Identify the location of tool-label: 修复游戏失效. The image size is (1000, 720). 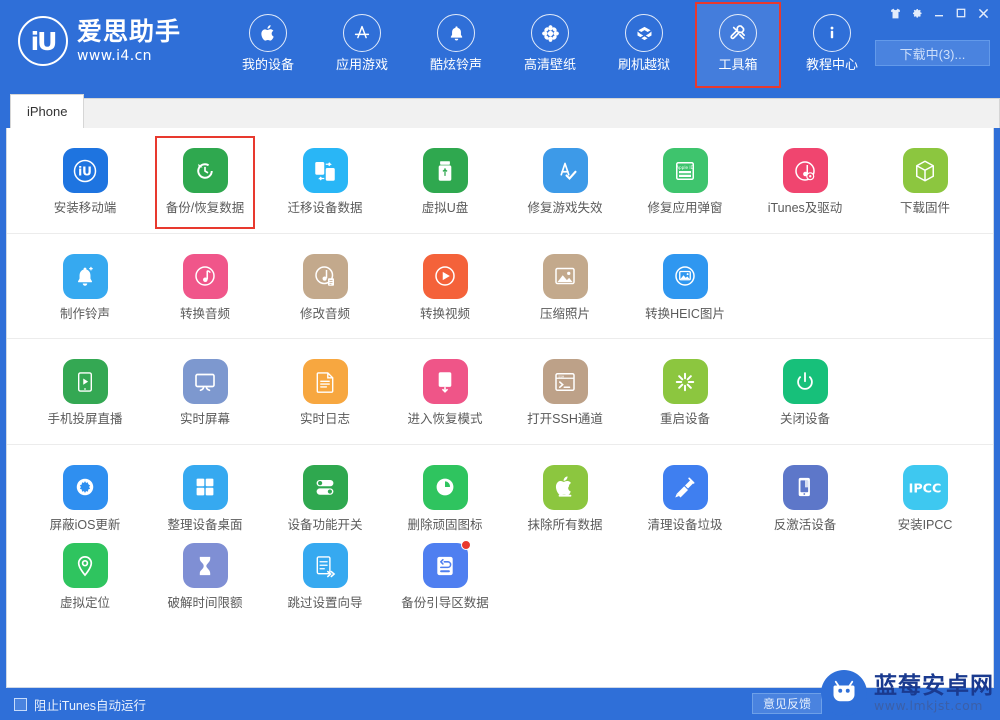
(565, 208).